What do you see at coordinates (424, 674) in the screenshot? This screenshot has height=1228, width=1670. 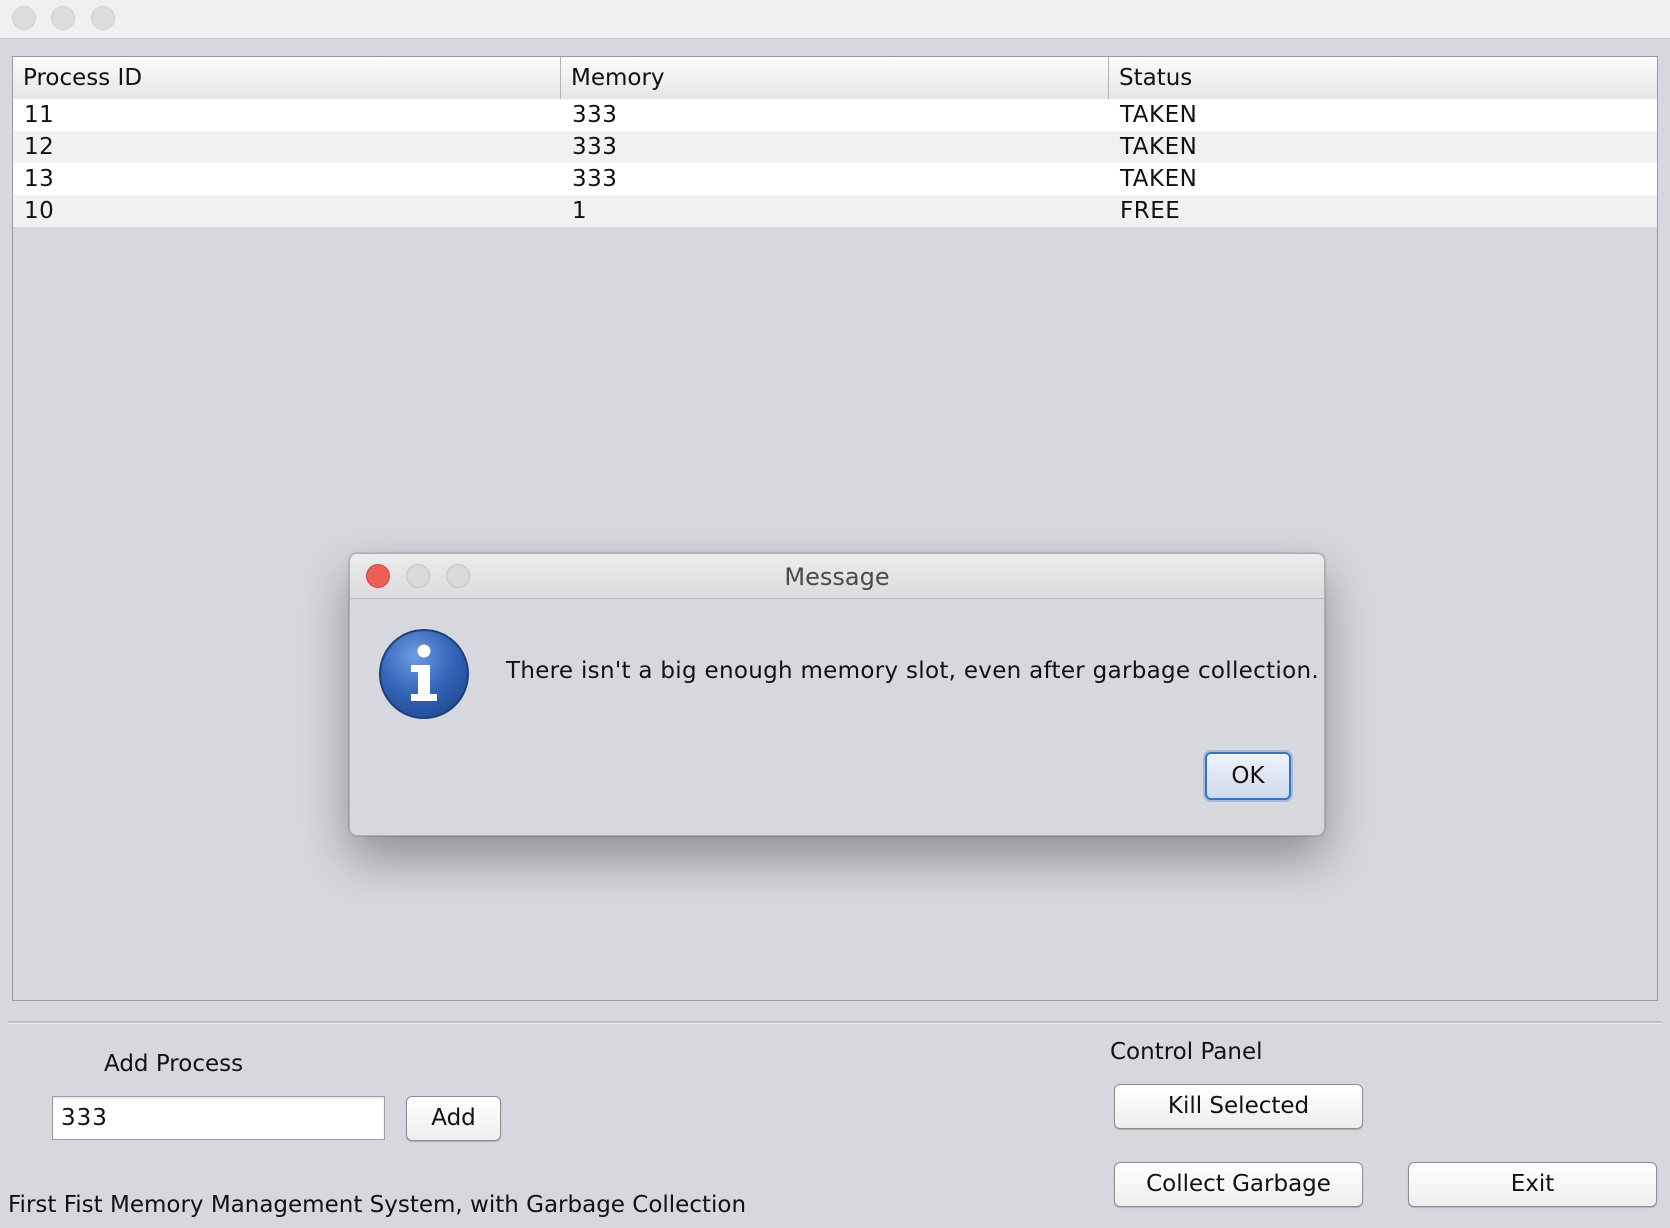 I see `info-icon` at bounding box center [424, 674].